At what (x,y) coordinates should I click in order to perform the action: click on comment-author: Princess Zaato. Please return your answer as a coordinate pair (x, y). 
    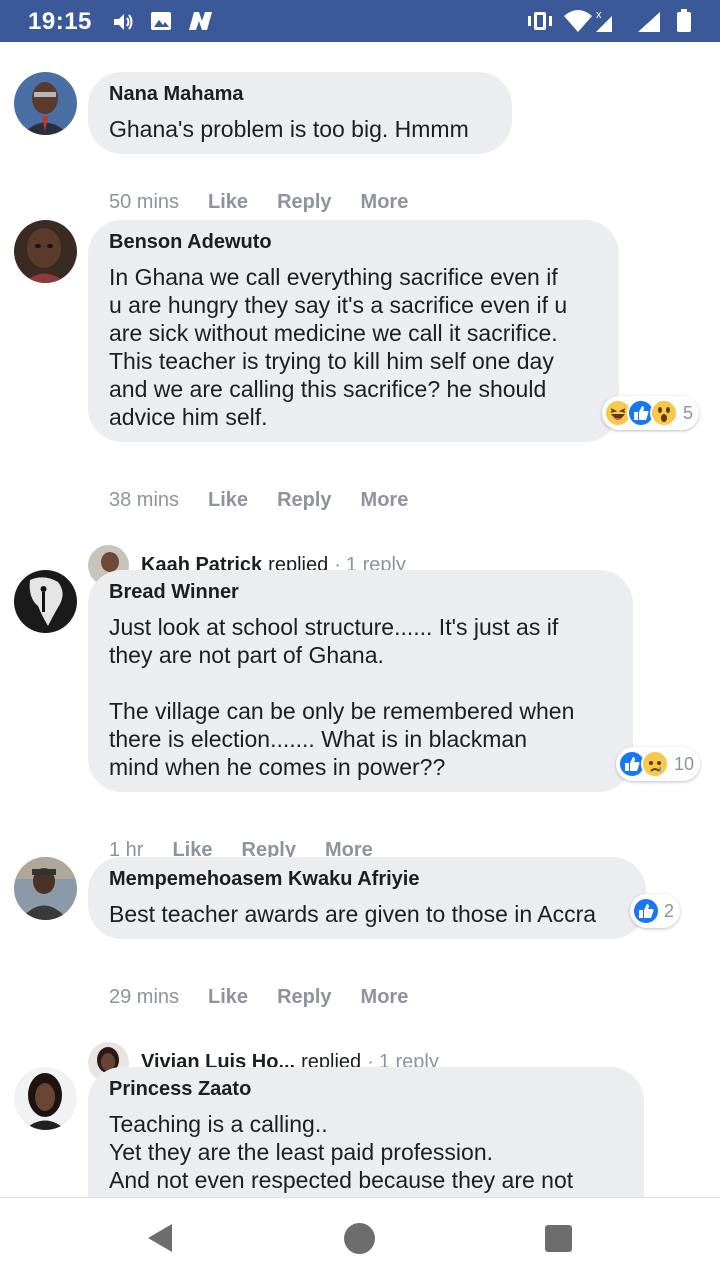
    Looking at the image, I should click on (366, 1089).